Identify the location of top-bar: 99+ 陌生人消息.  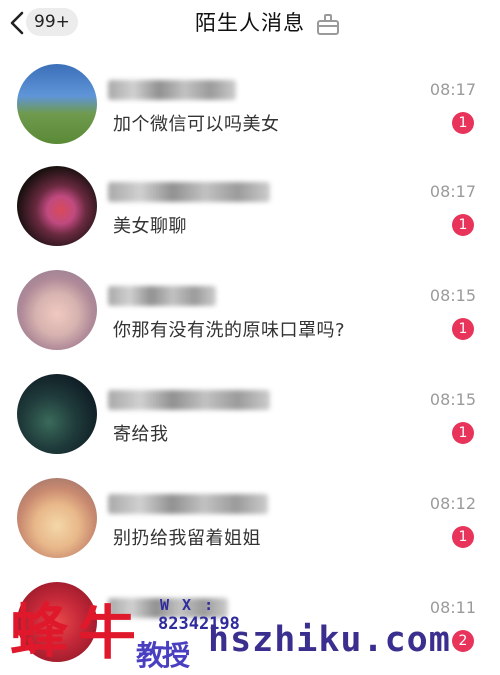
(250, 24).